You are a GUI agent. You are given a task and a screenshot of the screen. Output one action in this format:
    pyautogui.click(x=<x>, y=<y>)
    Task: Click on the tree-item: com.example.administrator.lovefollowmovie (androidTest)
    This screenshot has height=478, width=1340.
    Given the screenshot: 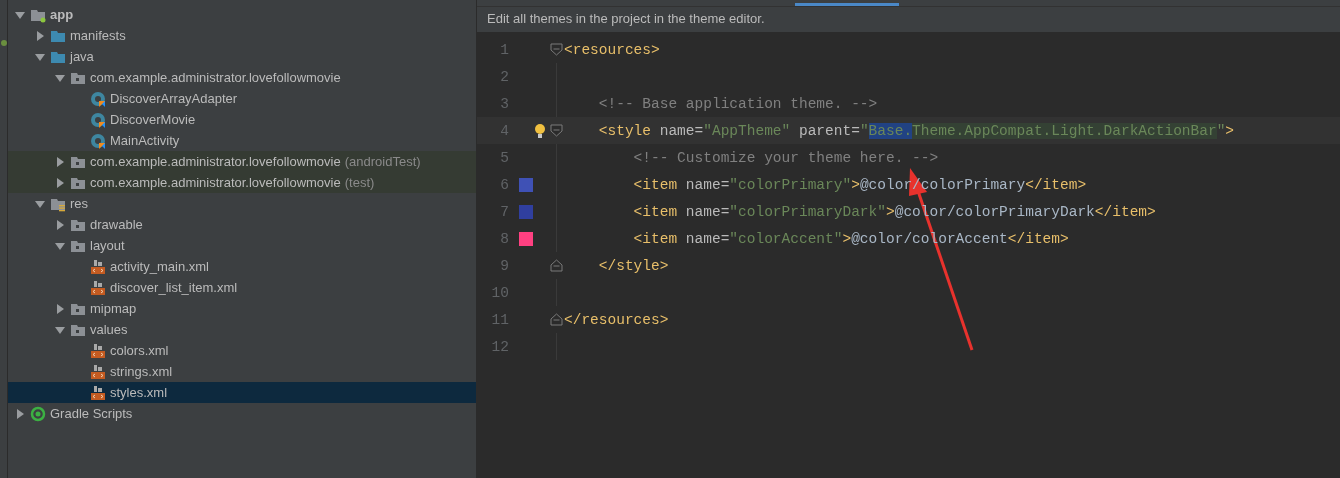 What is the action you would take?
    pyautogui.click(x=242, y=161)
    